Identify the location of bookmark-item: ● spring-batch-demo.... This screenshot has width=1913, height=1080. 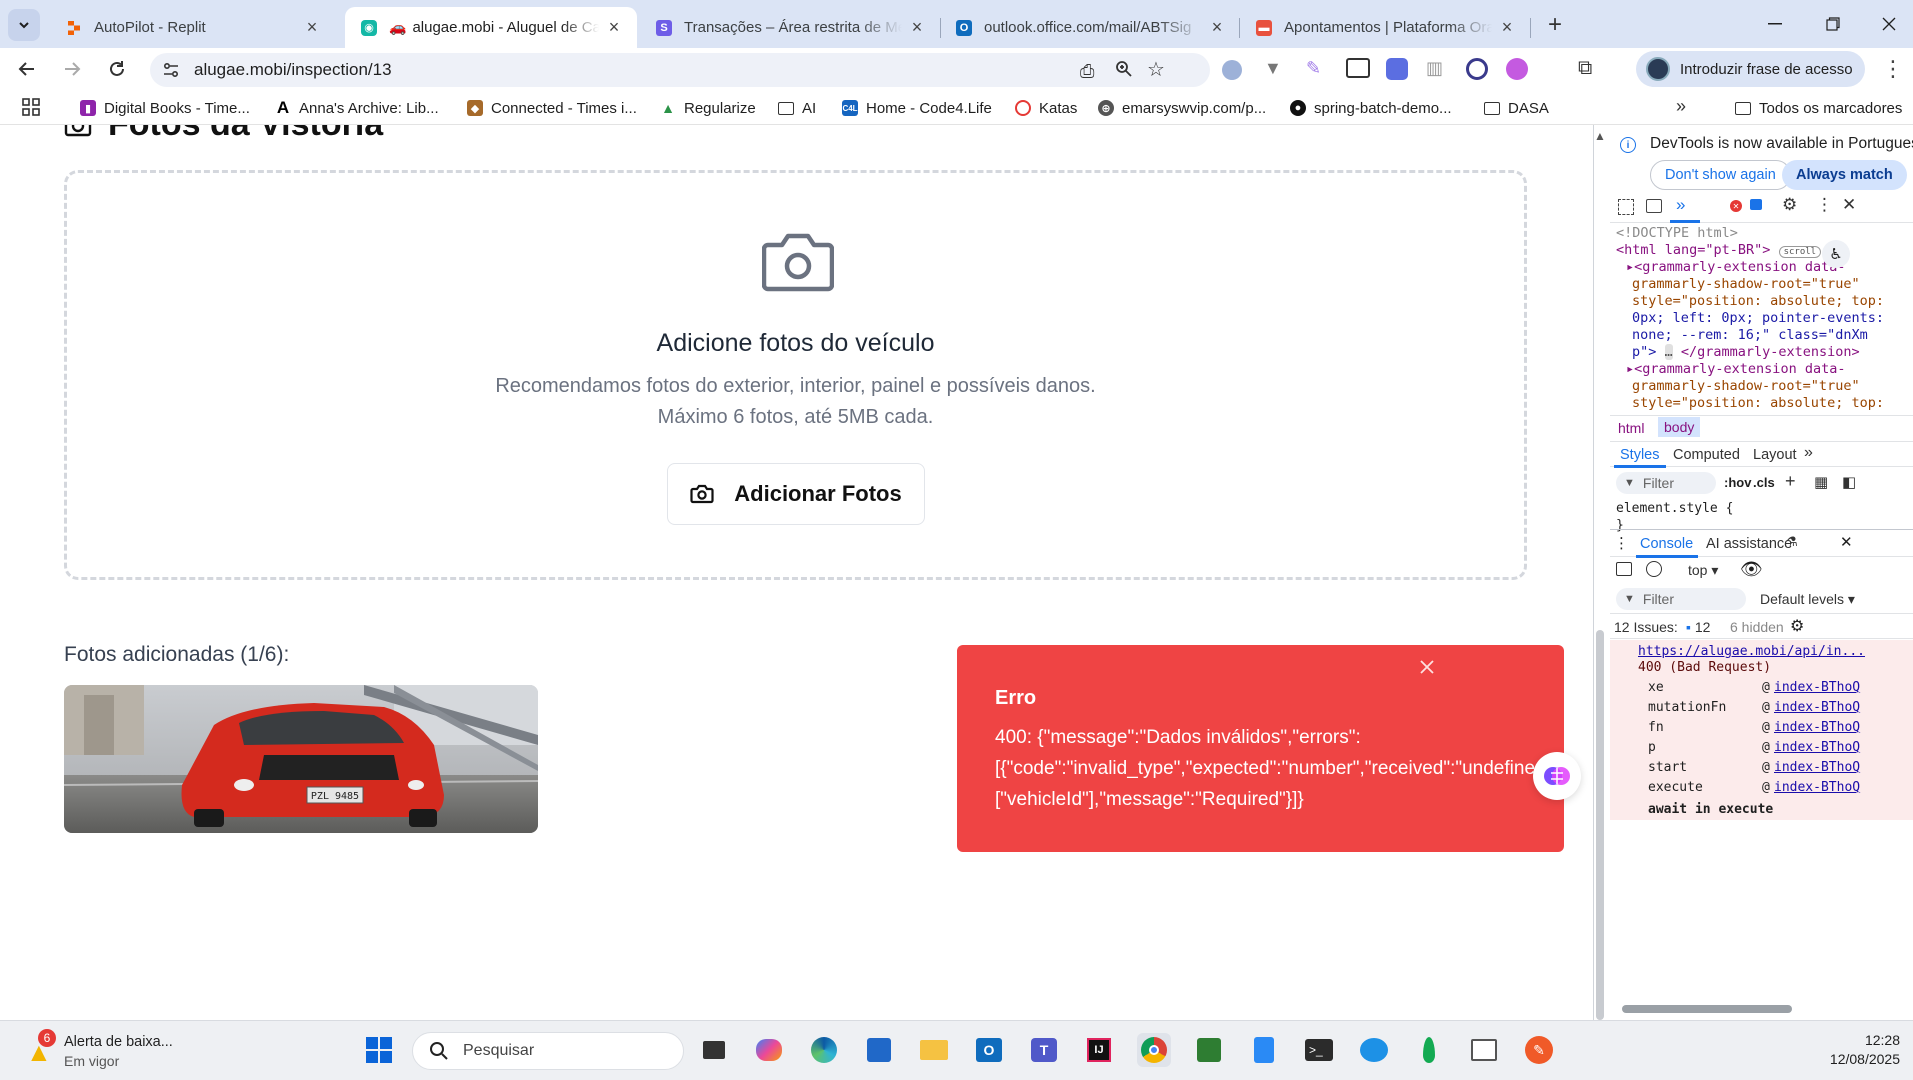
(1371, 108).